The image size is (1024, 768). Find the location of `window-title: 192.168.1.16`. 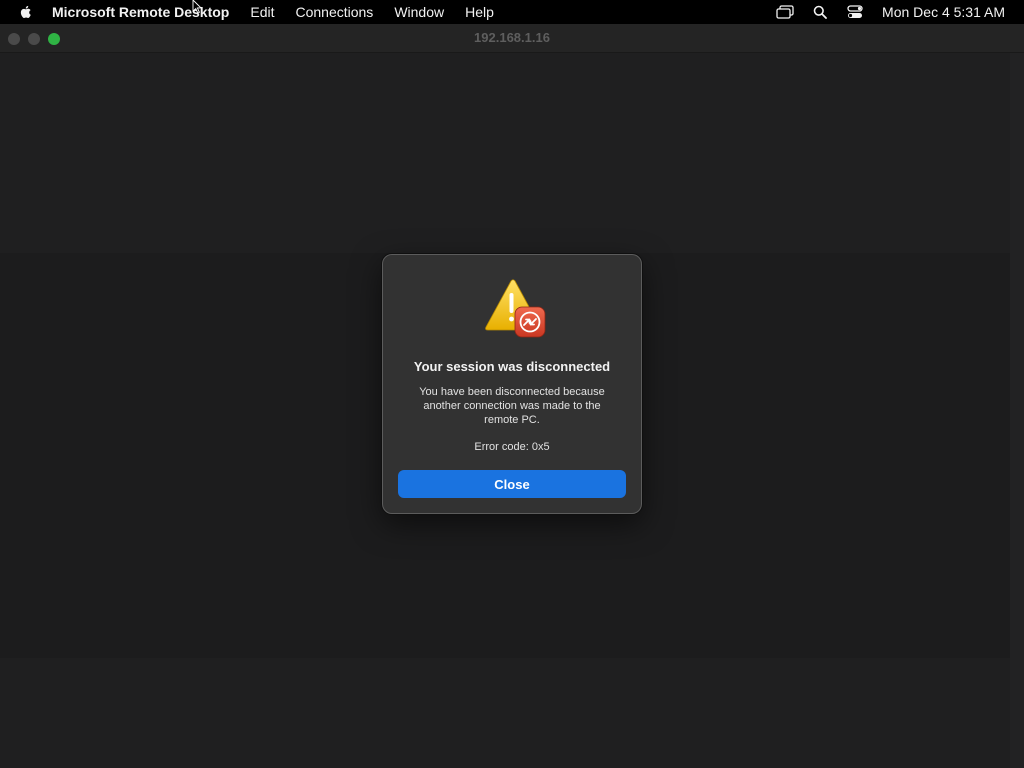

window-title: 192.168.1.16 is located at coordinates (512, 37).